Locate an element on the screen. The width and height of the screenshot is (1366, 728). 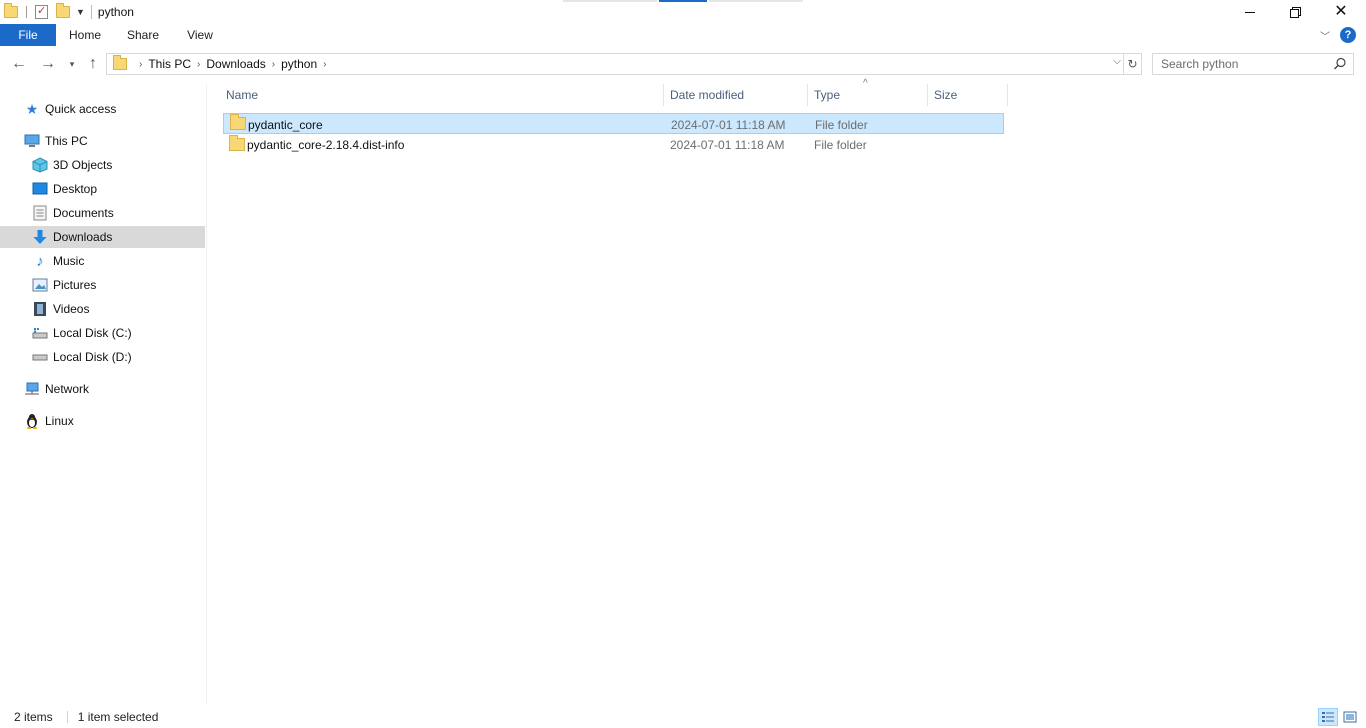
status-bar: 2 items 1 item selected is located at coordinates (683, 717).